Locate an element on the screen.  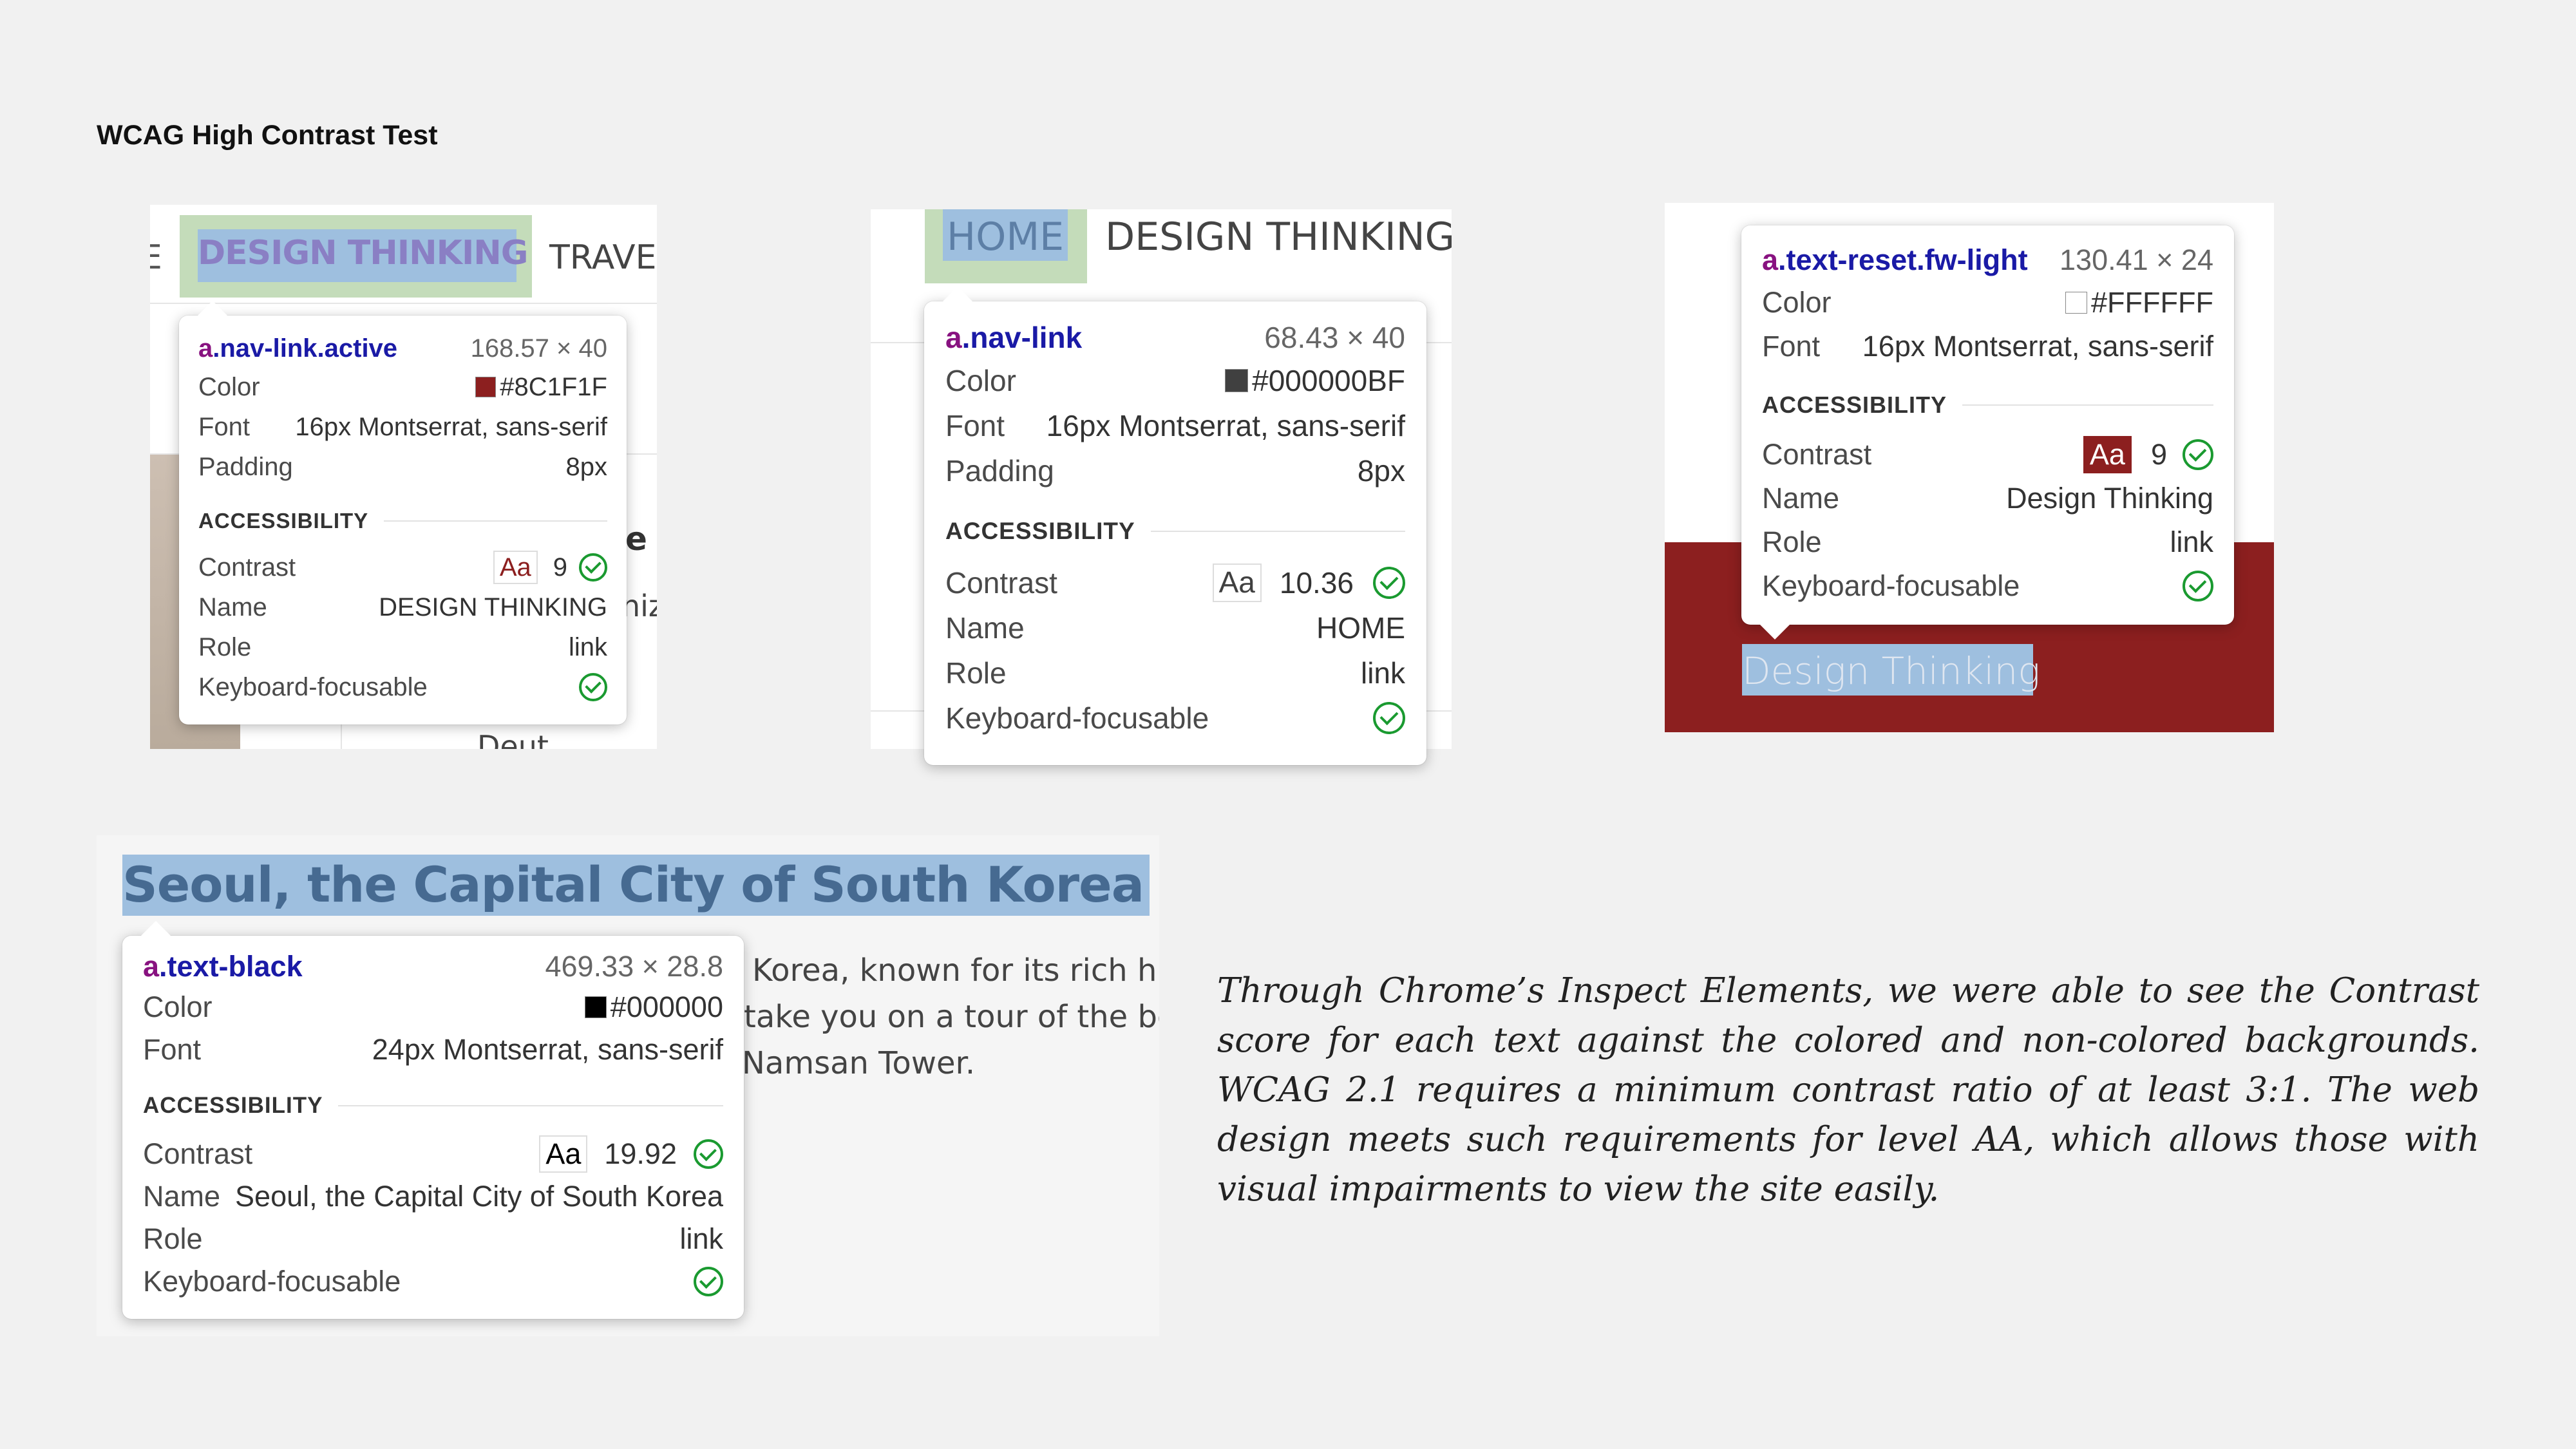
color-value: #FFFFFF is located at coordinates (2152, 302).